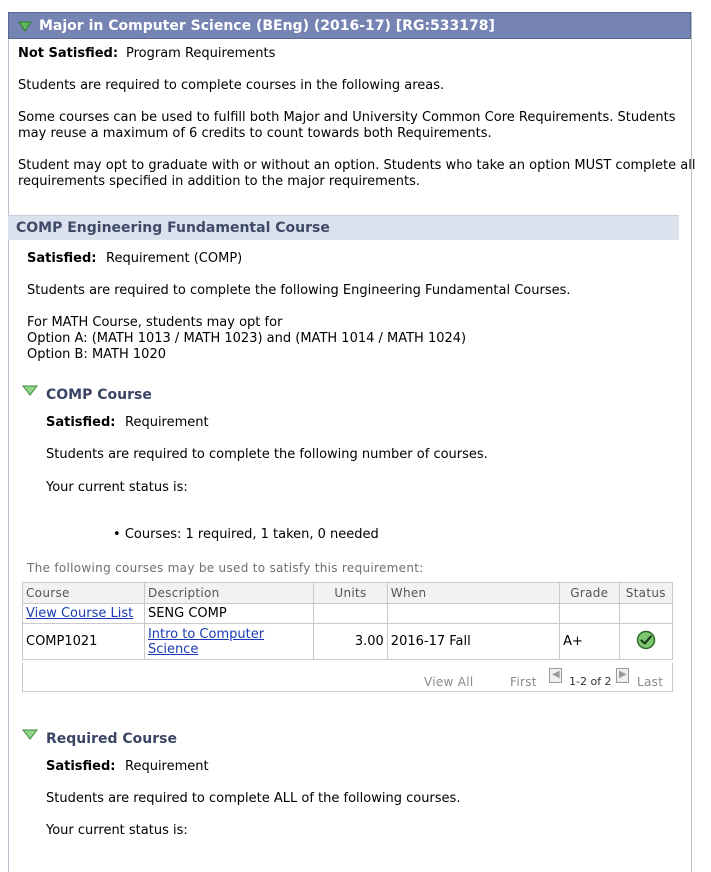  Describe the element at coordinates (174, 258) in the screenshot. I see `fundamental-status-value: Requirement (COMP)` at that location.